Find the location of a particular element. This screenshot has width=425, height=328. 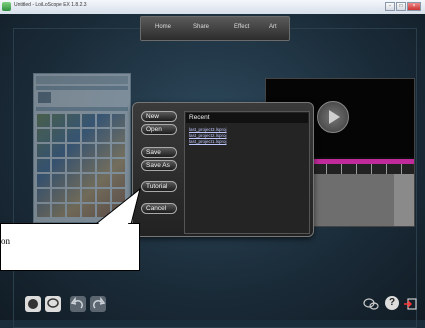

media-icon is located at coordinates (33, 304).